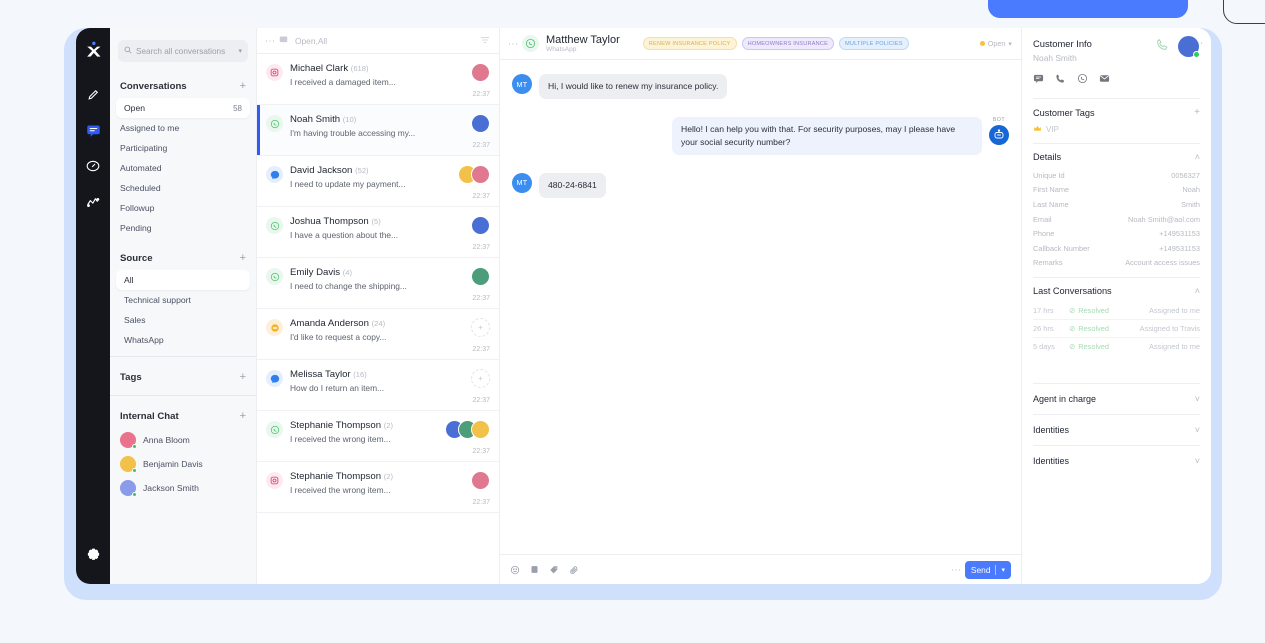 This screenshot has width=1265, height=643. Describe the element at coordinates (131, 377) in the screenshot. I see `tags-title: Tags` at that location.